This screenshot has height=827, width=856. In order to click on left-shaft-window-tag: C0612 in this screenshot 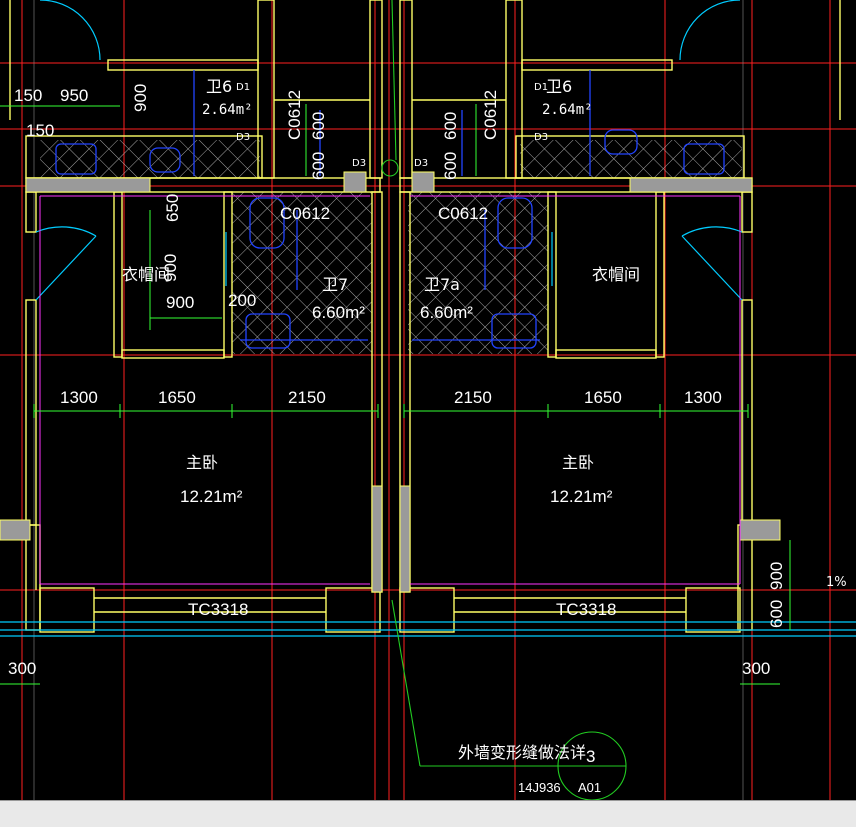, I will do `click(294, 115)`.